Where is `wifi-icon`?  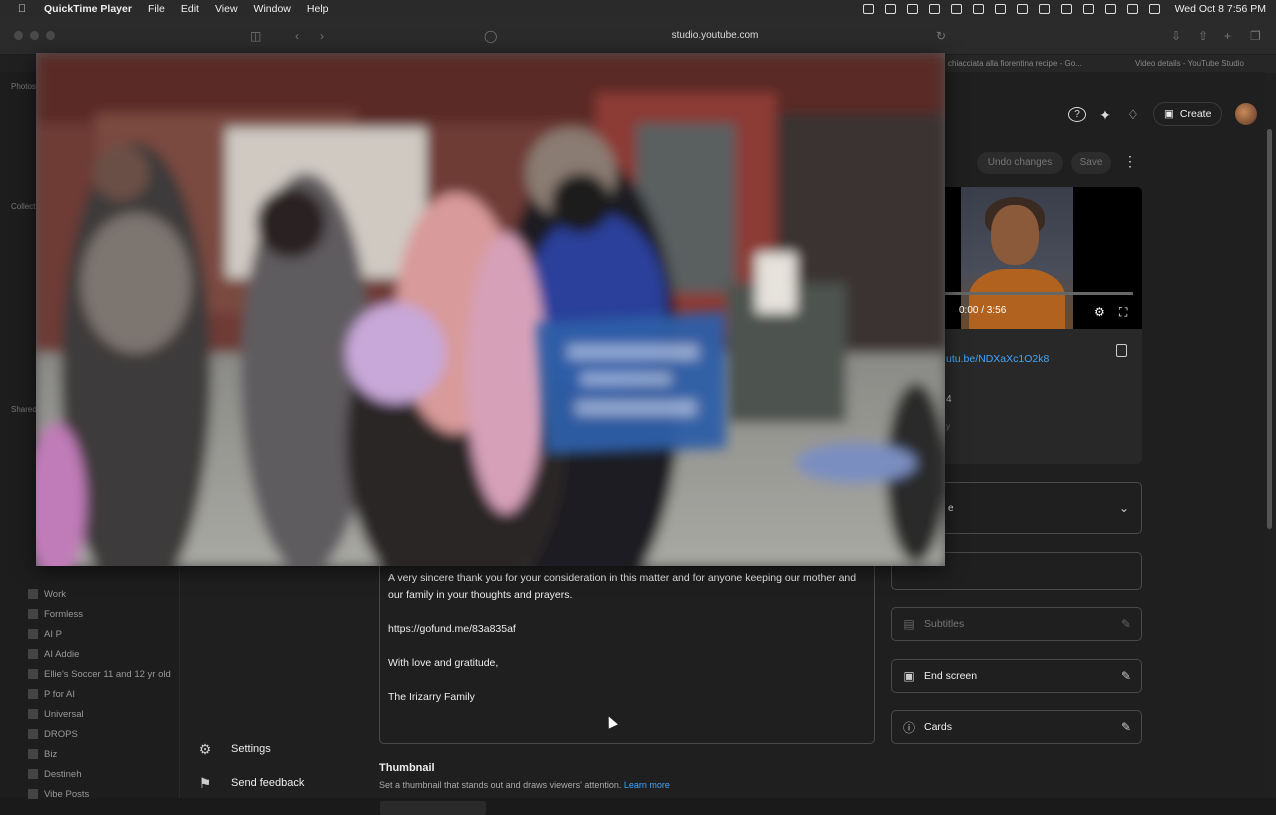
wifi-icon is located at coordinates (1066, 8).